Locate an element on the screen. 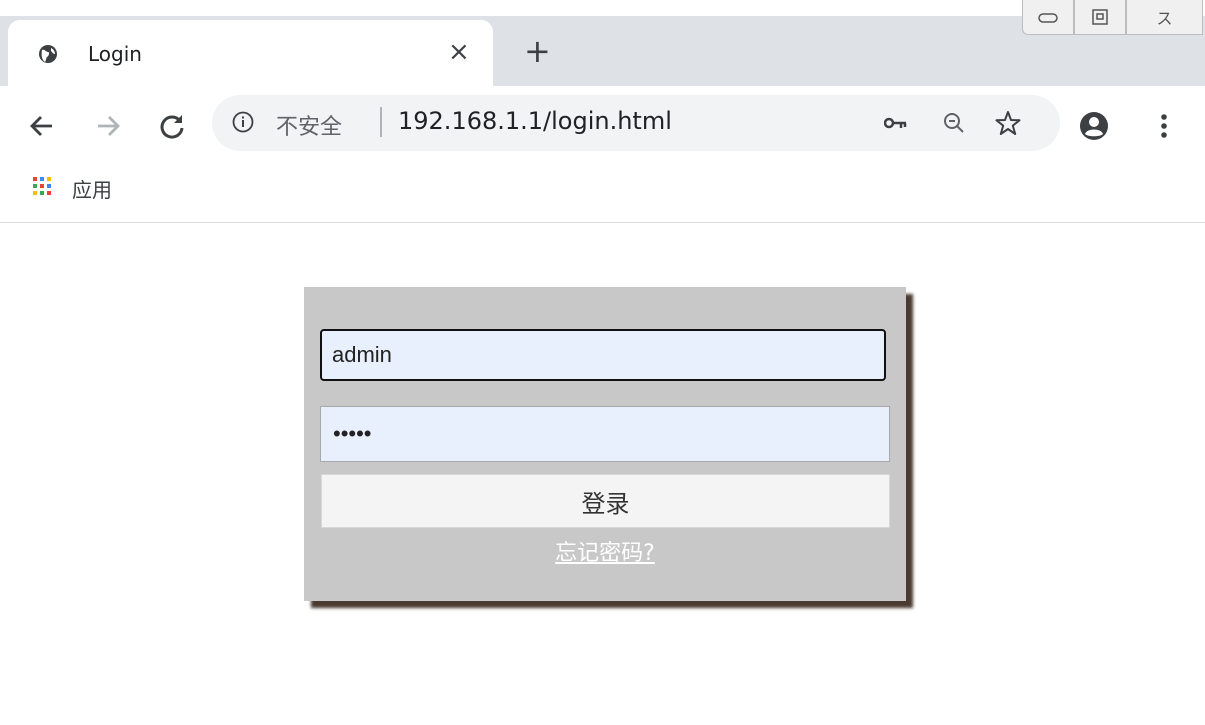 This screenshot has width=1205, height=725. tab-title: Login is located at coordinates (115, 54).